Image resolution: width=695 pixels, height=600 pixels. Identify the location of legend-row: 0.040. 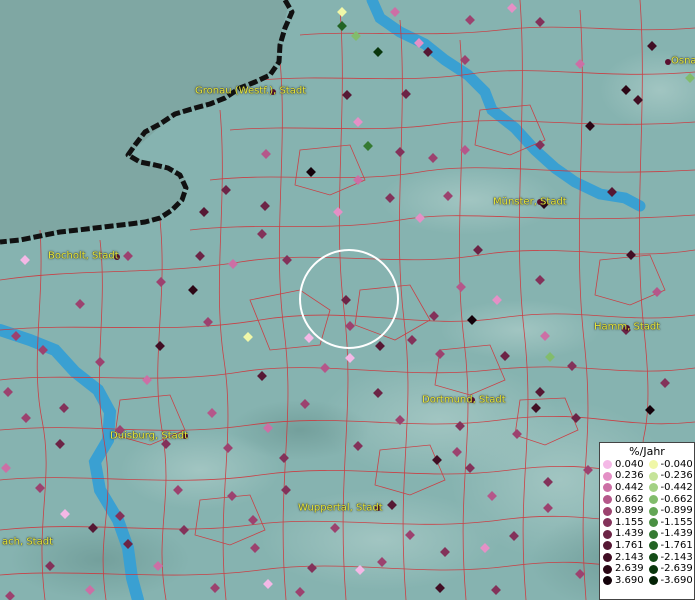
(626, 465).